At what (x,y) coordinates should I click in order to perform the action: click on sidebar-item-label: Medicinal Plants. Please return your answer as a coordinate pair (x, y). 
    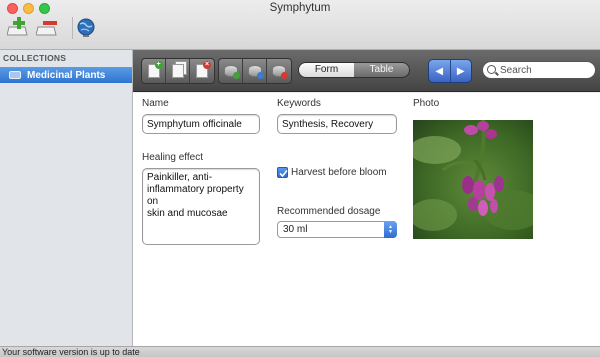
    Looking at the image, I should click on (66, 75).